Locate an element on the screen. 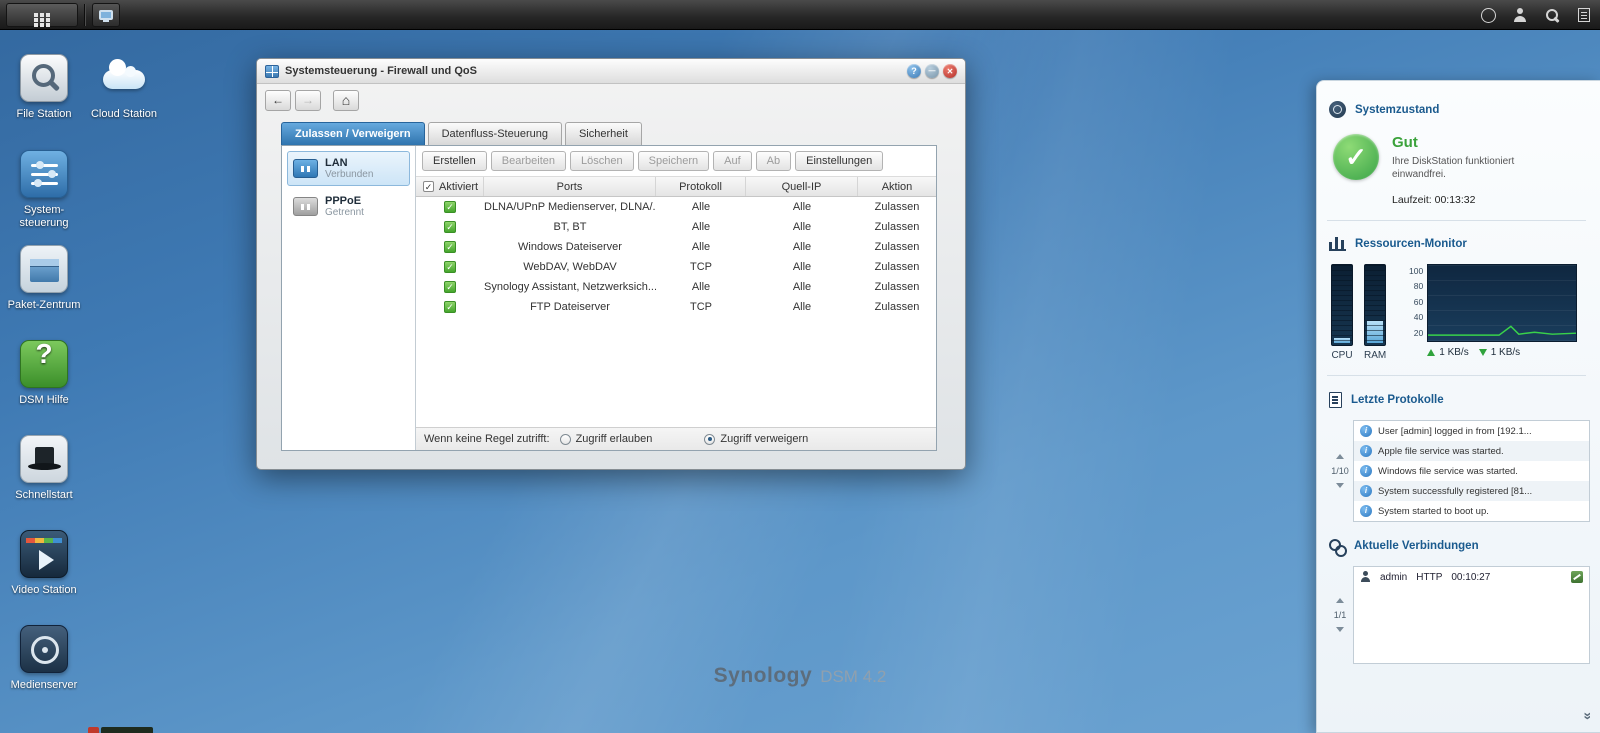 The width and height of the screenshot is (1600, 733). tab: Sicherheit is located at coordinates (603, 133).